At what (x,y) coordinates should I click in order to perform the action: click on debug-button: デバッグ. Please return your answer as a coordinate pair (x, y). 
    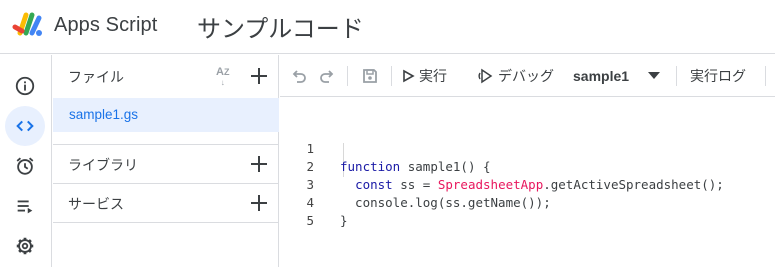
    Looking at the image, I should click on (516, 76).